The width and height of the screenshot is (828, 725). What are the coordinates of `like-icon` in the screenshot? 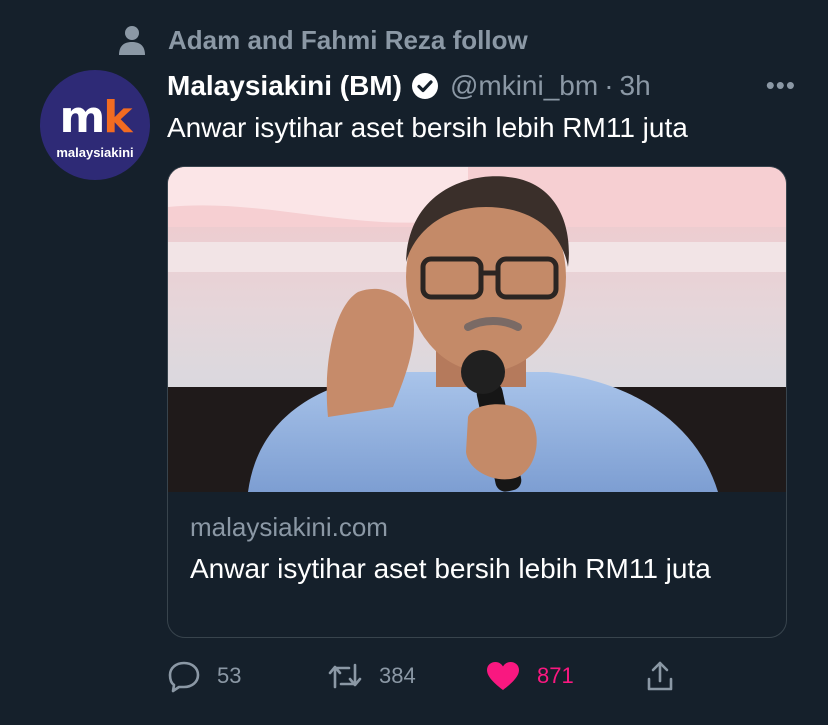 It's located at (503, 676).